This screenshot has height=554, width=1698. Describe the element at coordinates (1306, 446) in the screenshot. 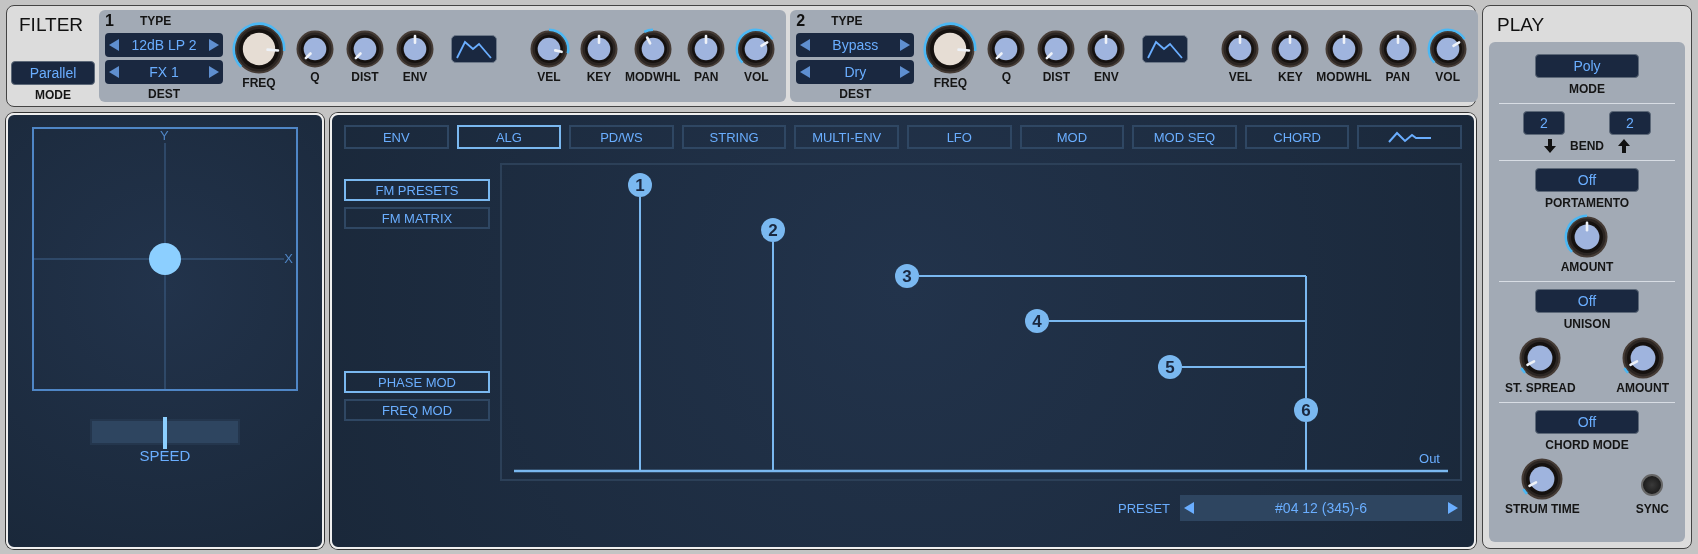

I see `connector-line` at that location.